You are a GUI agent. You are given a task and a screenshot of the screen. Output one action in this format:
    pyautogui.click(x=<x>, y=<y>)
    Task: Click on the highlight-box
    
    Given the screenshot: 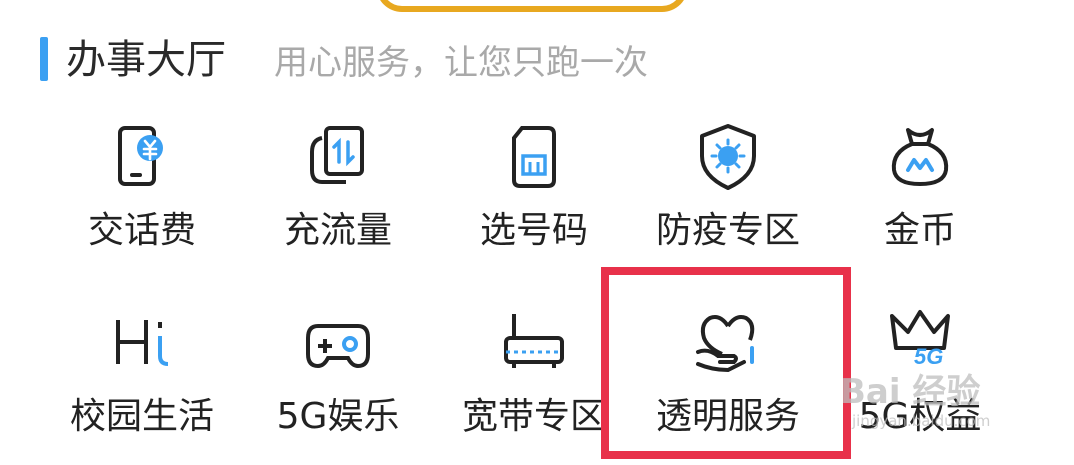 What is the action you would take?
    pyautogui.click(x=726, y=363)
    